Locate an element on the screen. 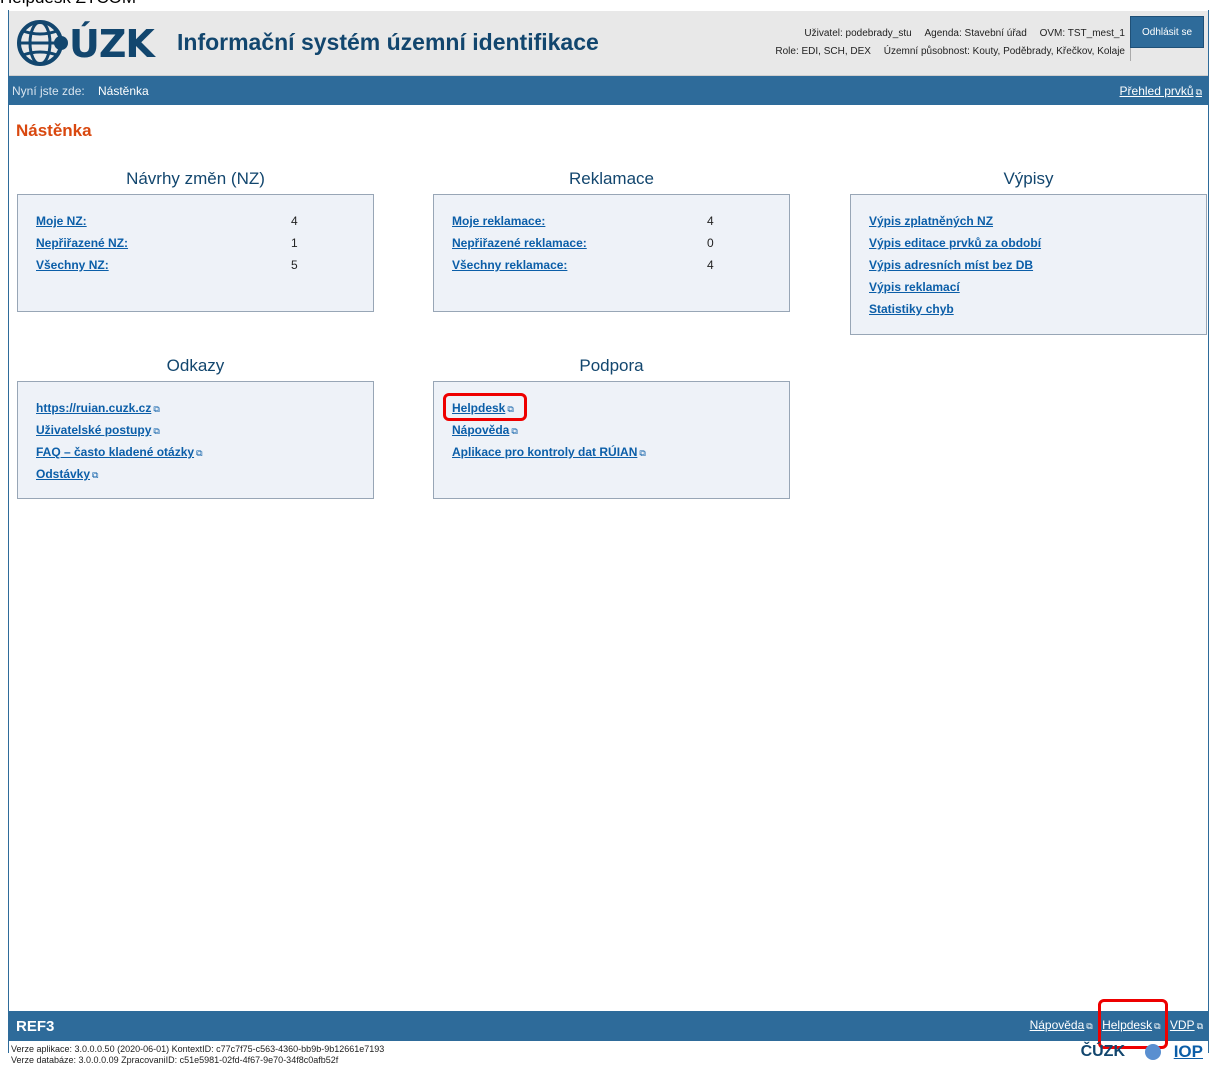  footer-bar: REF3 Nápověda ⧉ Helpdesk ⧉ VDP ⧉ is located at coordinates (608, 1026).